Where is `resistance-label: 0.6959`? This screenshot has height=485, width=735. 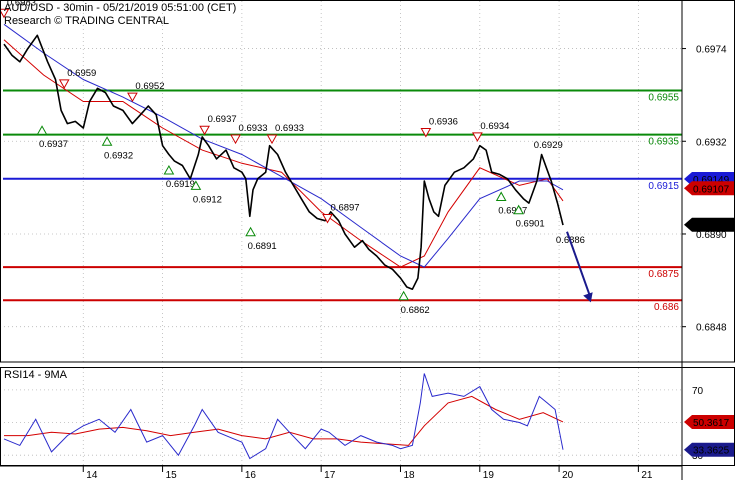
resistance-label: 0.6959 is located at coordinates (81, 73).